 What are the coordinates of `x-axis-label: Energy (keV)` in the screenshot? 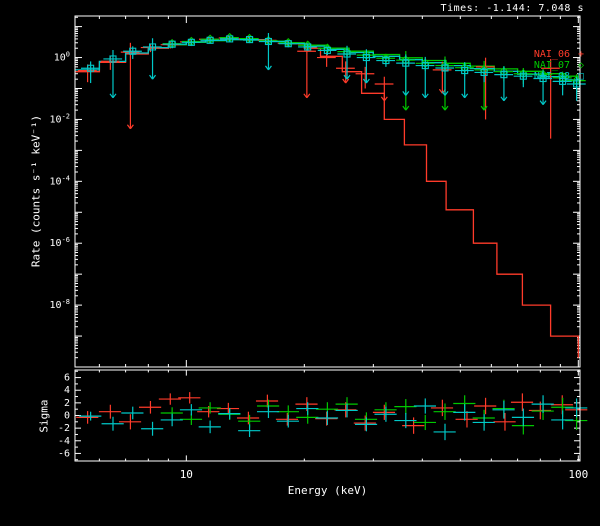 It's located at (327, 490).